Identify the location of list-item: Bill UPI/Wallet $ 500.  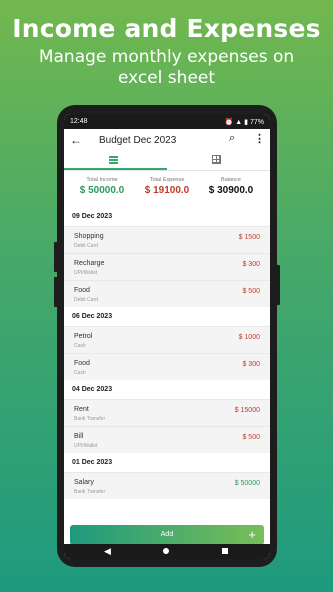
(167, 439).